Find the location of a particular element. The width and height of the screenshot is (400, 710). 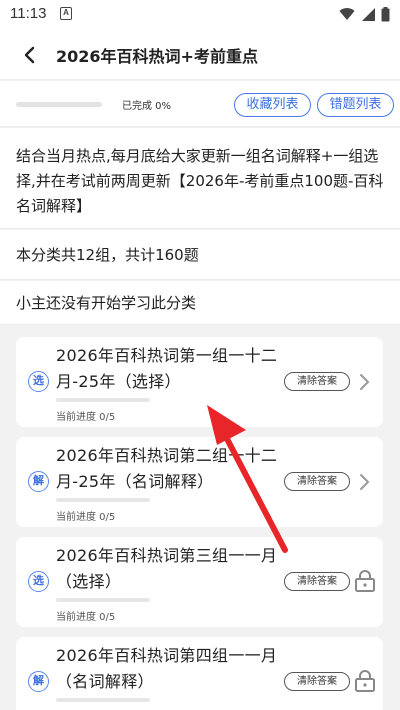

overall-progress-row: 已完成 0% 收藏列表 错题列表 is located at coordinates (200, 104).